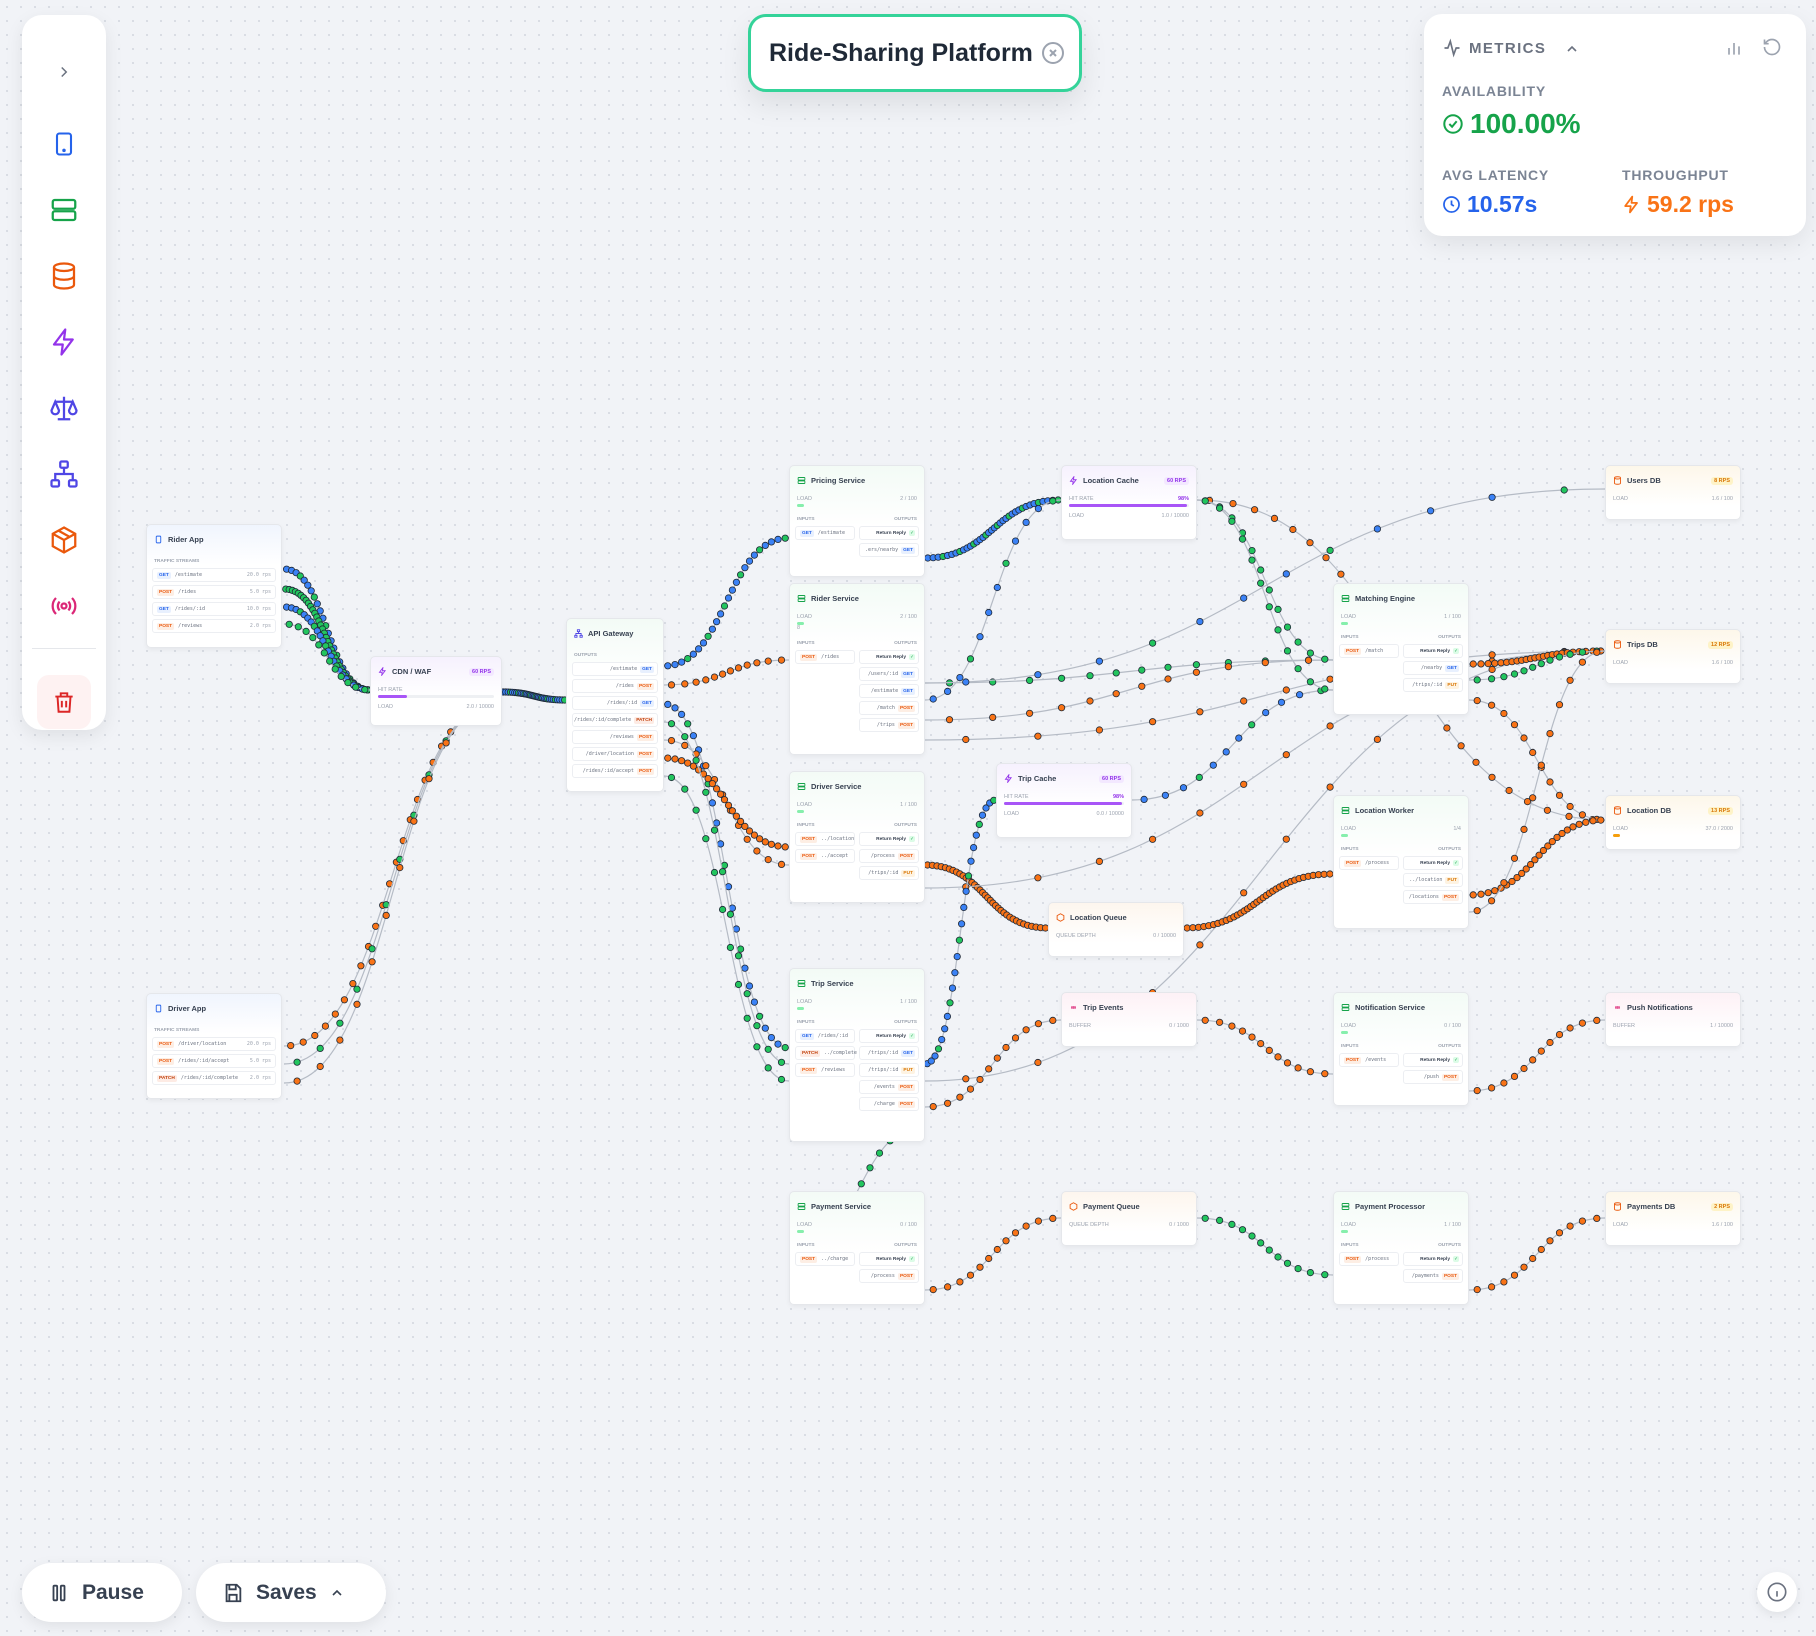 The image size is (1816, 1636). I want to click on trip-events-node: Trip Events BUFFER 0 / 1000, so click(1129, 1019).